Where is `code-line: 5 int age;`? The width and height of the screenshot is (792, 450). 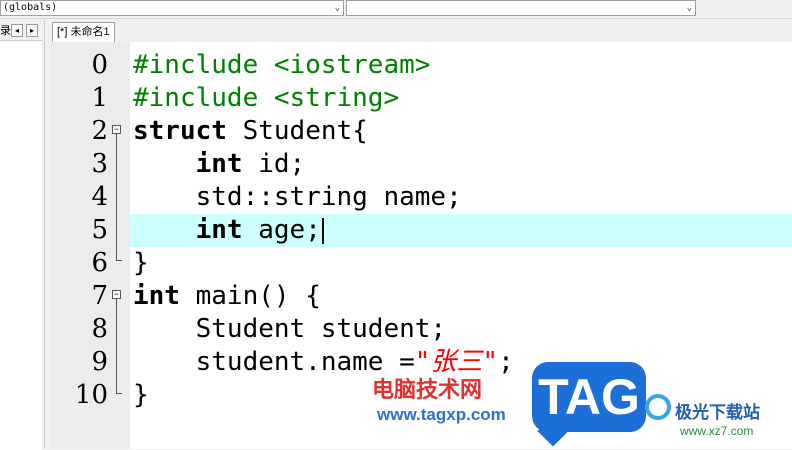
code-line: 5 int age; is located at coordinates (421, 230).